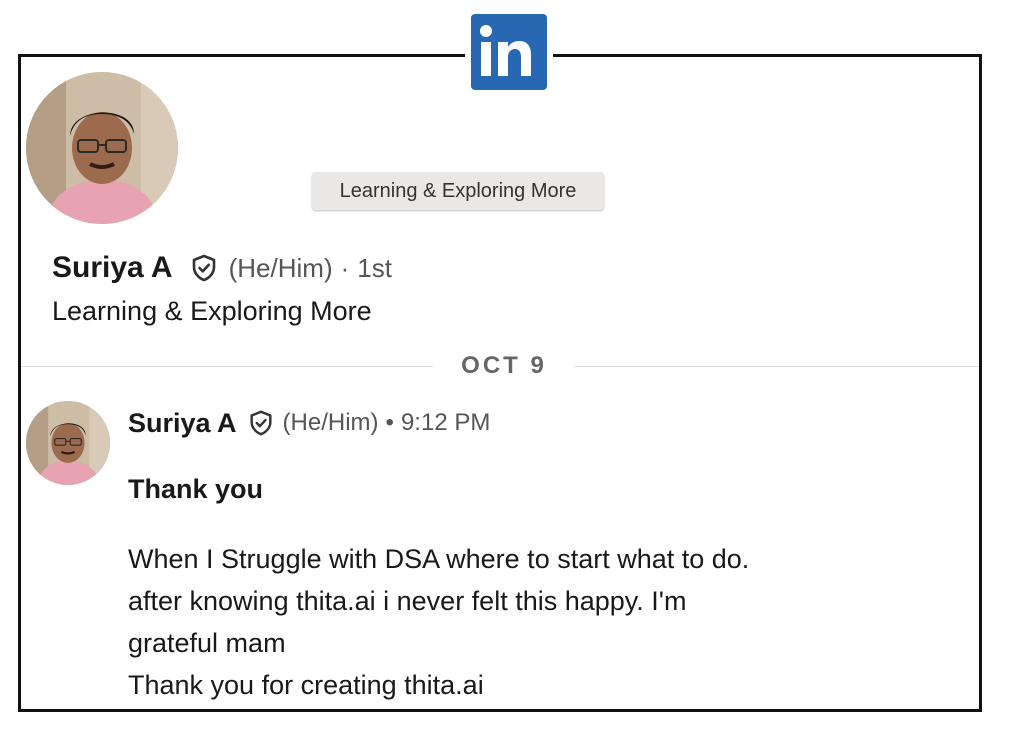 The width and height of the screenshot is (1014, 738). What do you see at coordinates (374, 267) in the screenshot?
I see `connection-degree: 1st` at bounding box center [374, 267].